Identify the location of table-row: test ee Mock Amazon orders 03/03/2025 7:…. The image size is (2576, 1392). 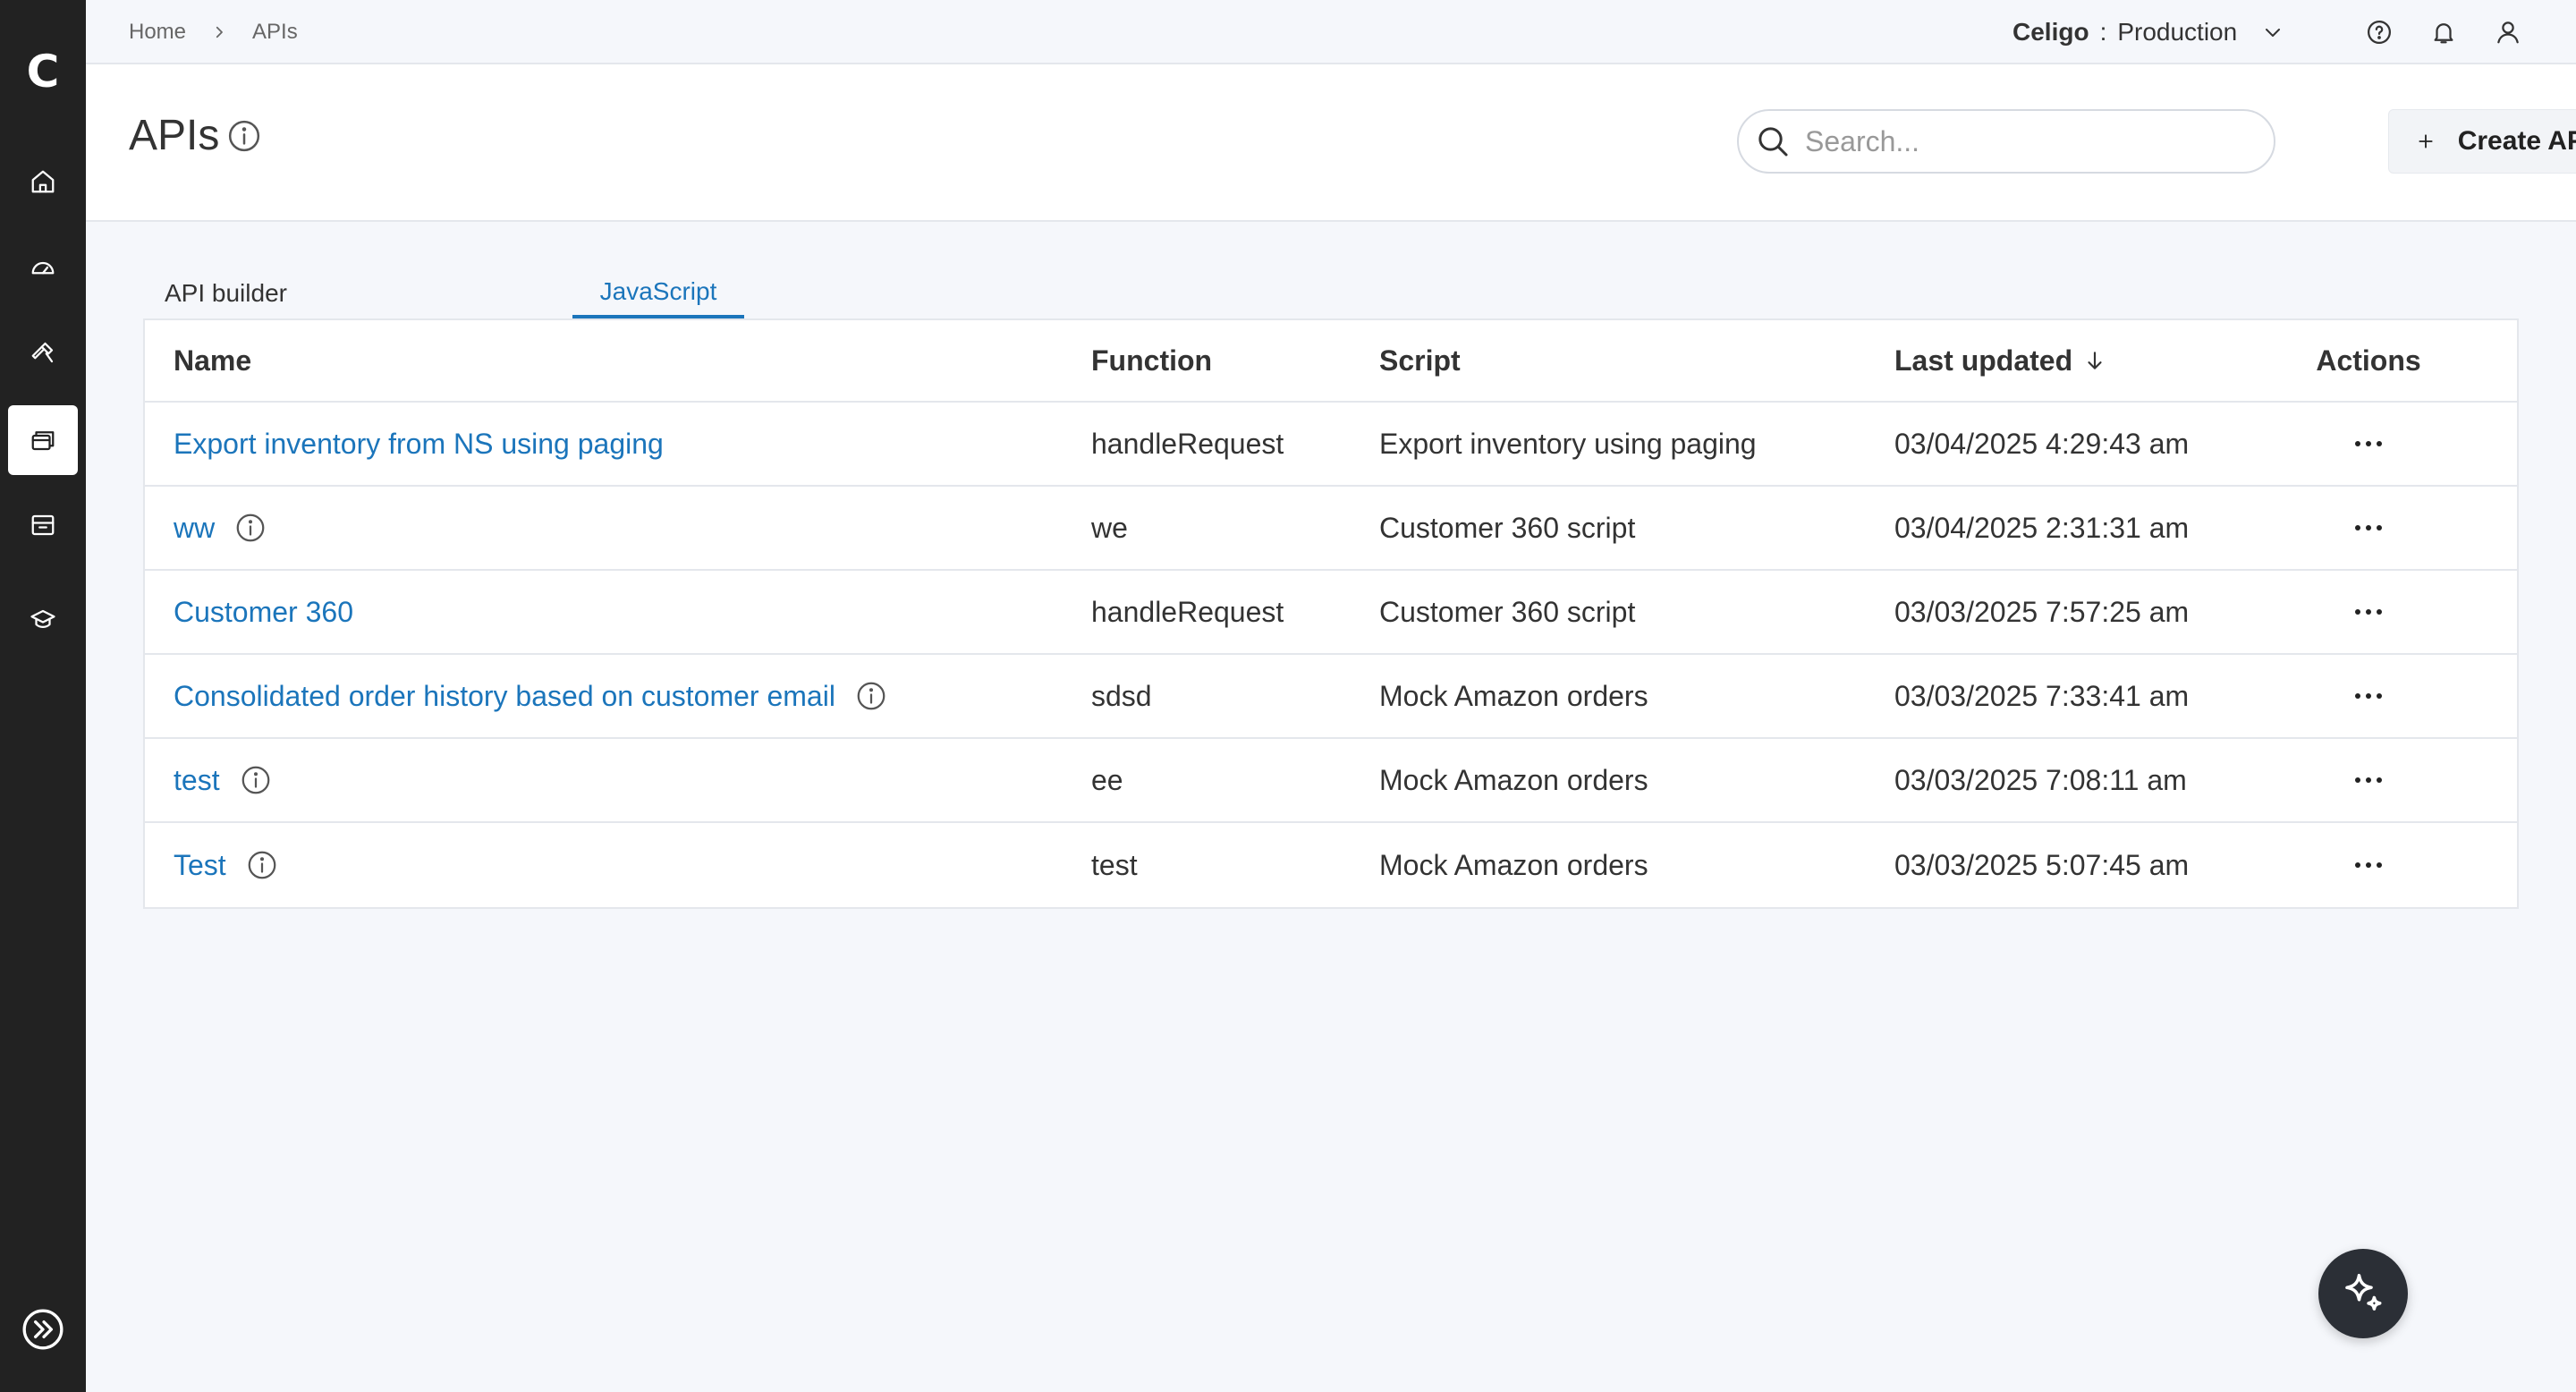
(1331, 781).